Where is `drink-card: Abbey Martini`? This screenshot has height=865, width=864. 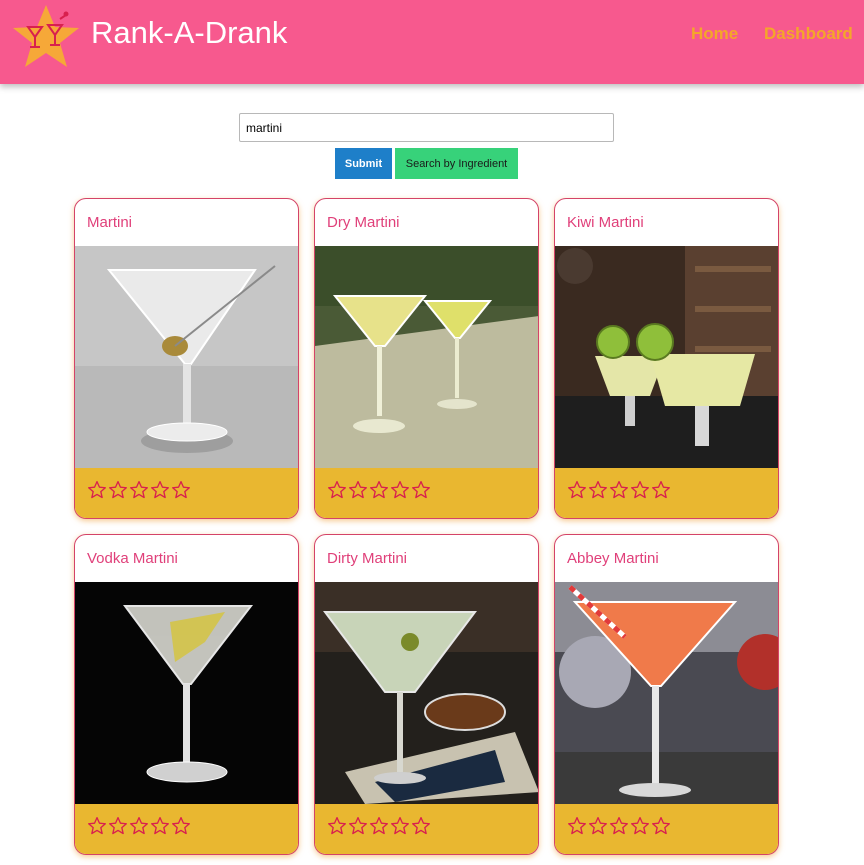 drink-card: Abbey Martini is located at coordinates (666, 694).